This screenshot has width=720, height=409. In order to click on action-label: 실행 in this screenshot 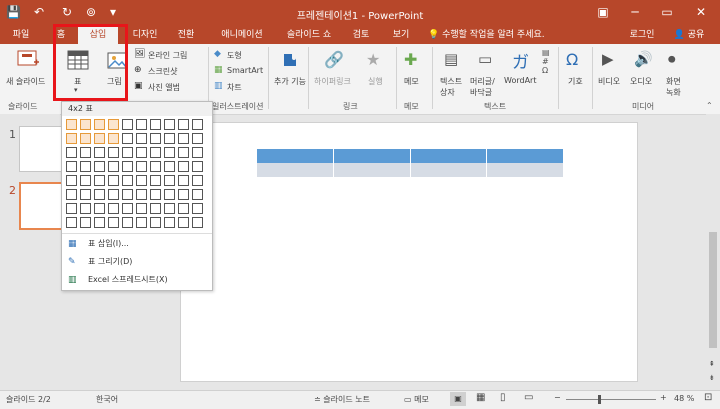, I will do `click(375, 81)`.